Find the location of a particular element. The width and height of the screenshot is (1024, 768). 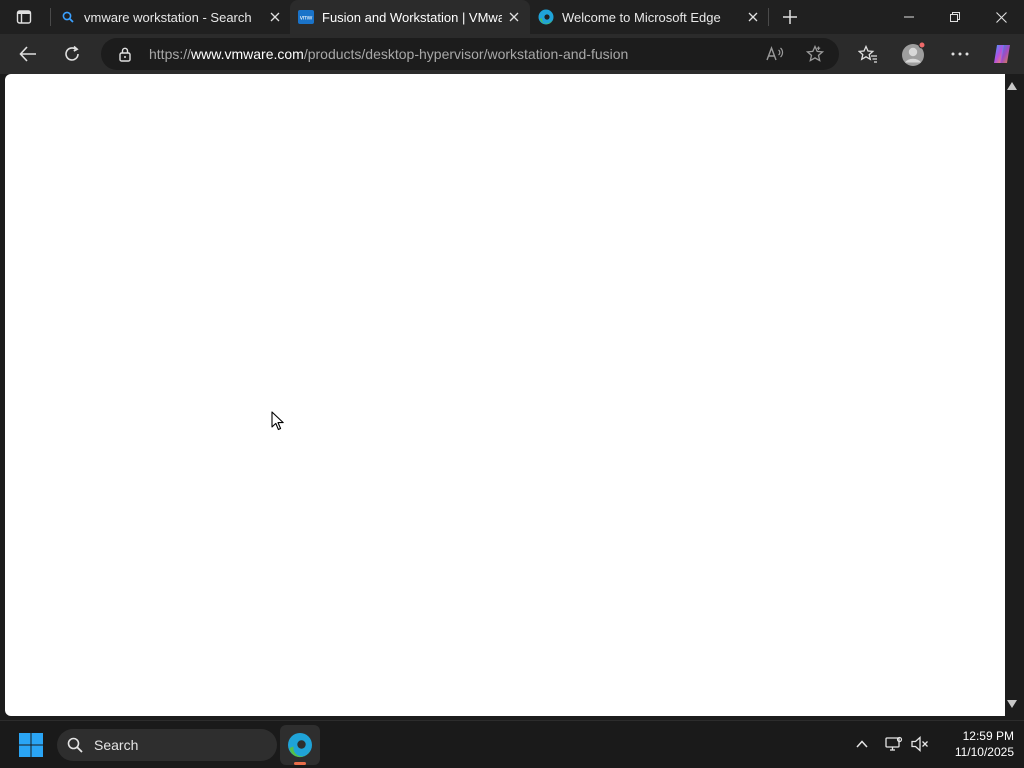

tab-search: vmware workstation - Search is located at coordinates (171, 17).